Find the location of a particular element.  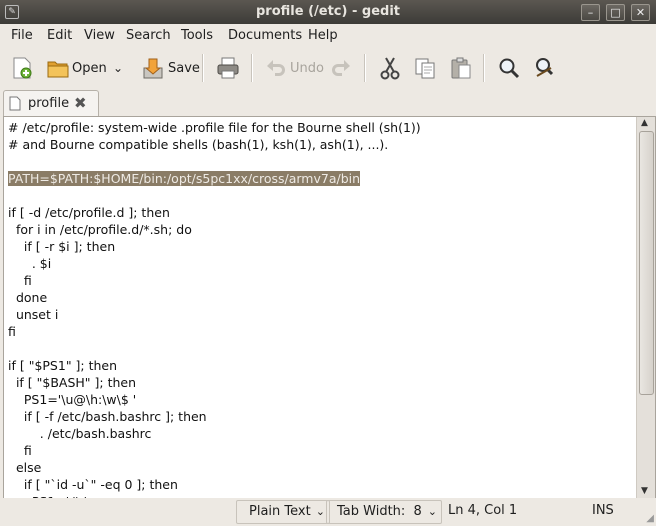

code-line: . $i is located at coordinates (320, 263).